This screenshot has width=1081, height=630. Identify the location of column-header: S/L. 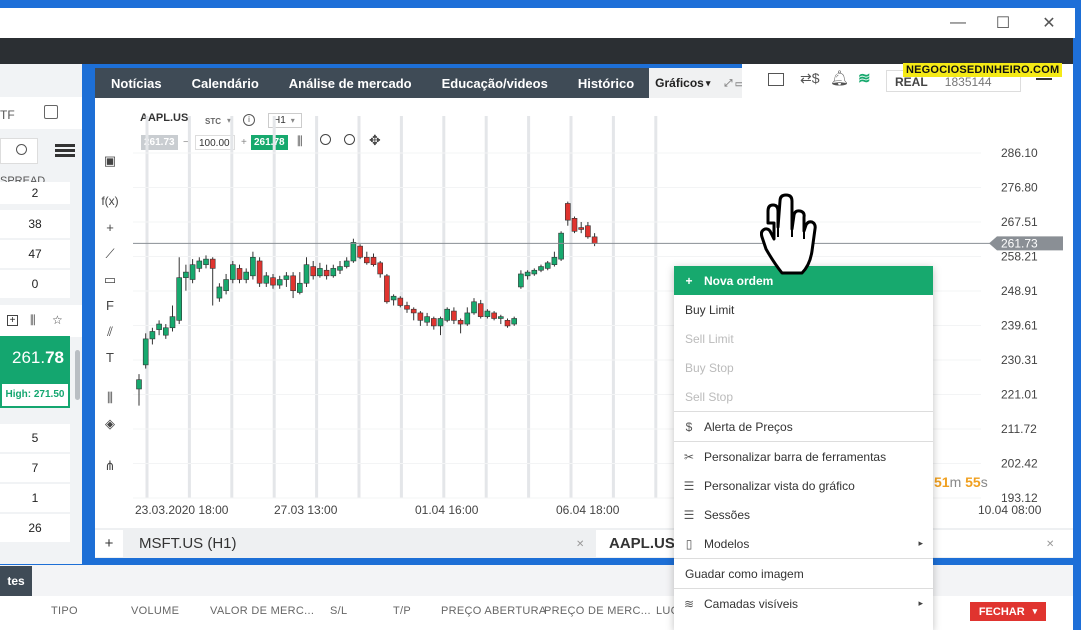
(338, 611).